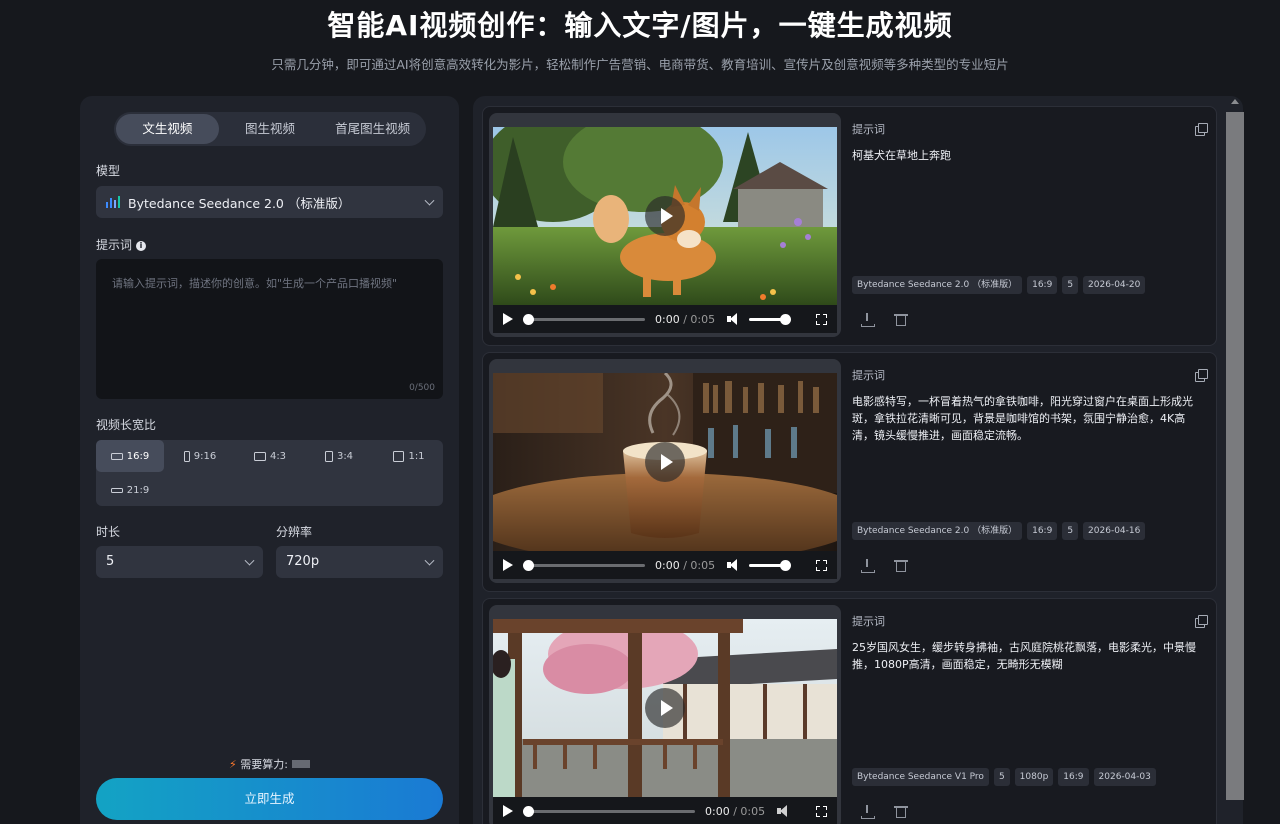 The height and width of the screenshot is (824, 1280). What do you see at coordinates (179, 562) in the screenshot?
I see `duration-select: 5` at bounding box center [179, 562].